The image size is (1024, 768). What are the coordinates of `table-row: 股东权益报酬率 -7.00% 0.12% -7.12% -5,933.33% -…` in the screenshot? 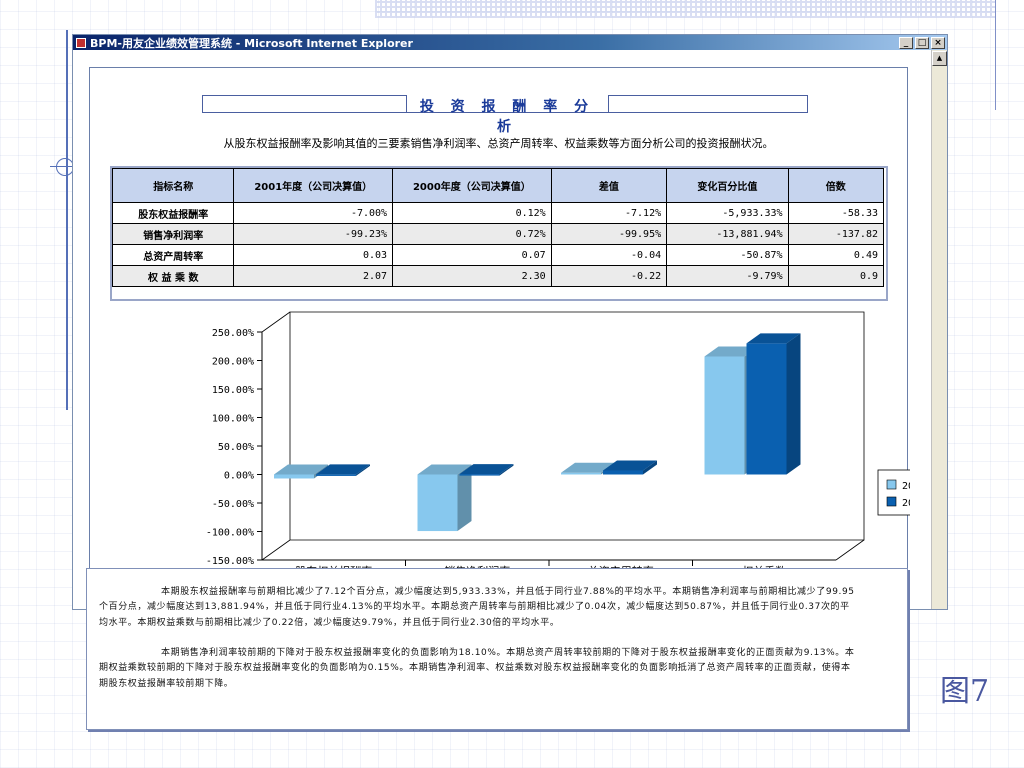 It's located at (498, 213).